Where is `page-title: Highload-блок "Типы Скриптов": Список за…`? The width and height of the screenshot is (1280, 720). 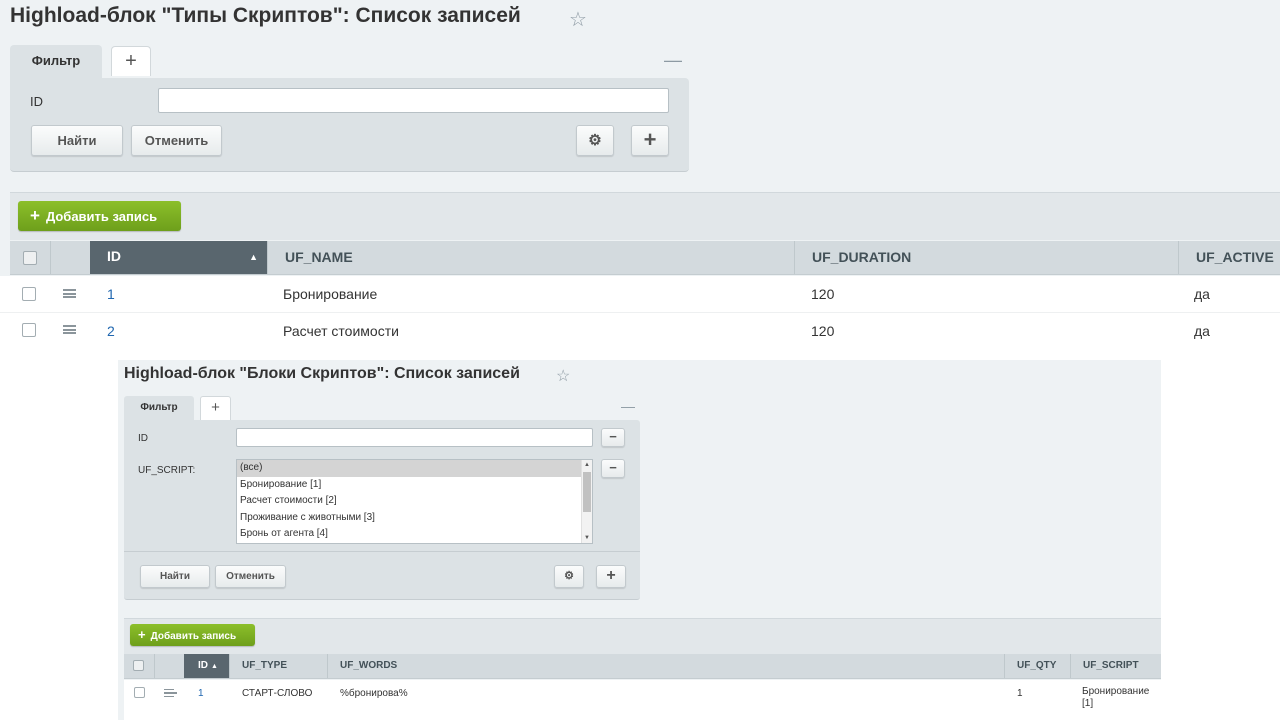 page-title: Highload-блок "Типы Скриптов": Список за… is located at coordinates (265, 15).